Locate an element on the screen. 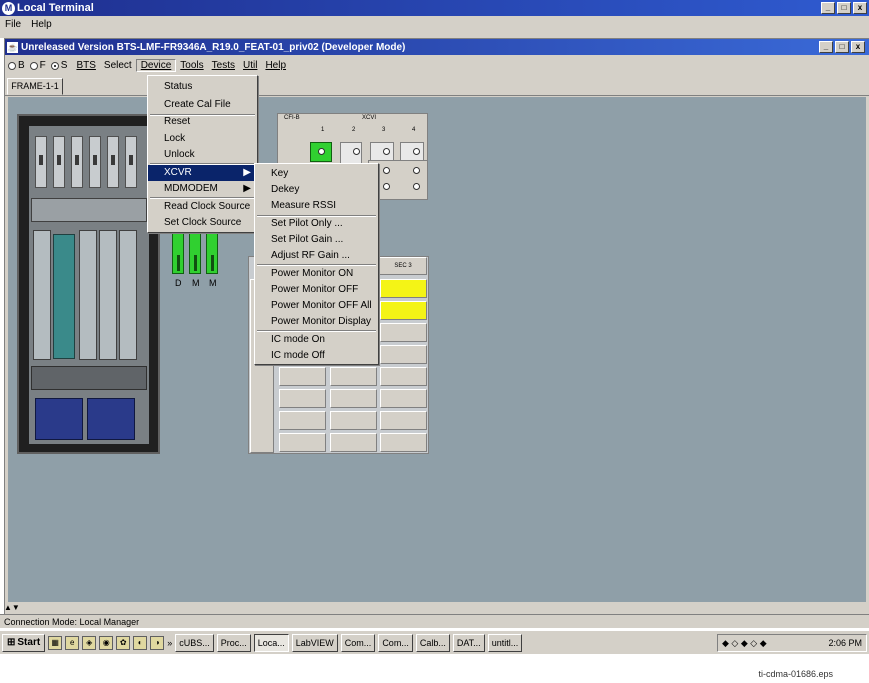  menu-tests: Tests is located at coordinates (223, 65).